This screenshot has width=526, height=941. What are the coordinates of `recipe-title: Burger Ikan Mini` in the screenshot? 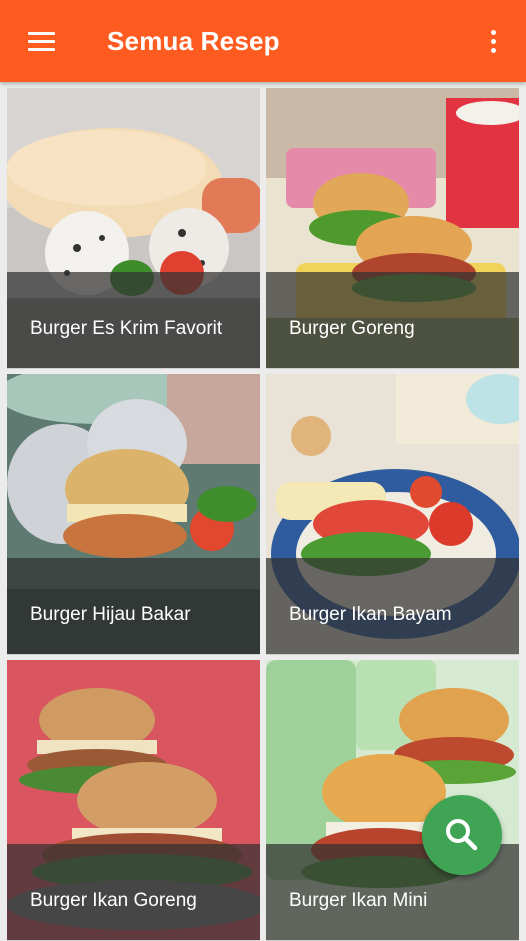 It's located at (358, 900).